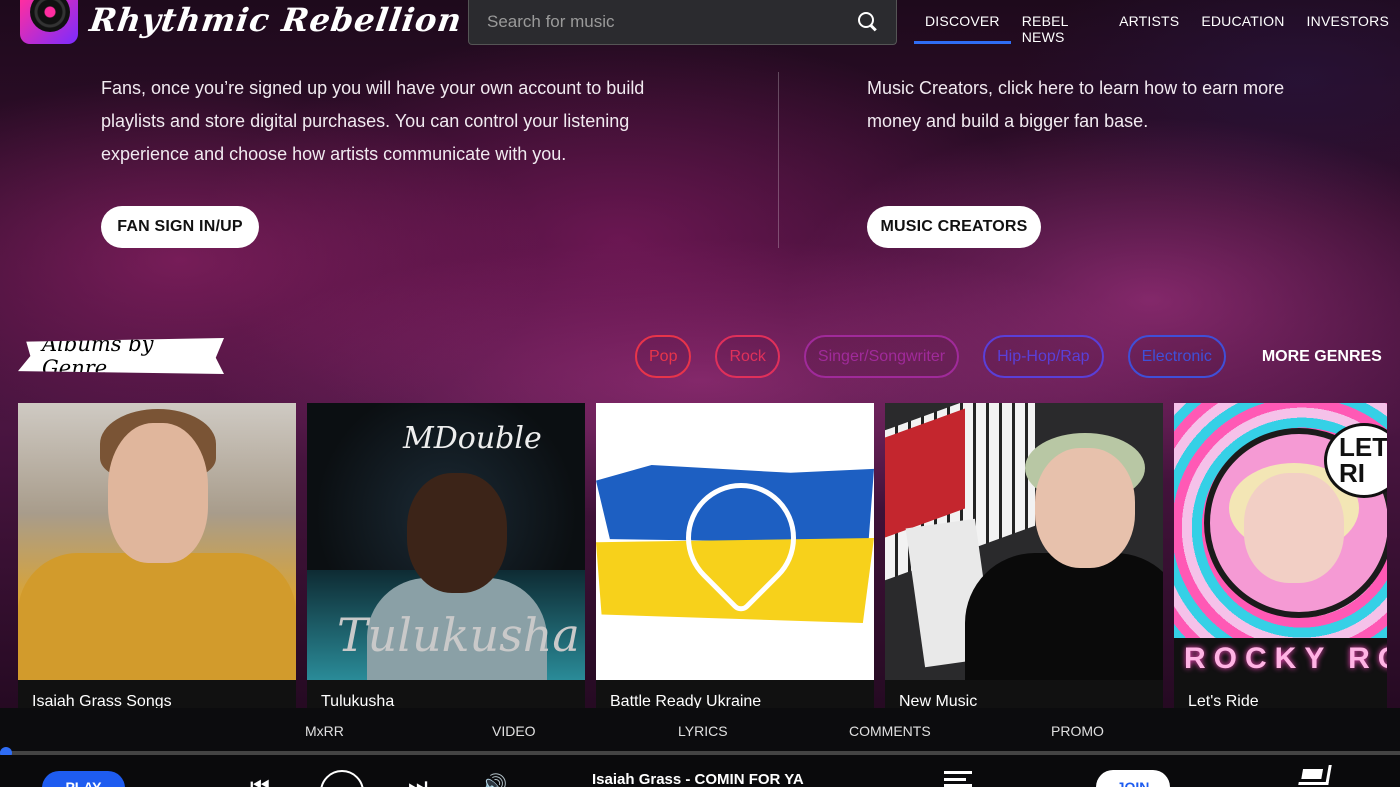 This screenshot has height=787, width=1400. What do you see at coordinates (458, 635) in the screenshot?
I see `cover-title-text: Tulukusha` at bounding box center [458, 635].